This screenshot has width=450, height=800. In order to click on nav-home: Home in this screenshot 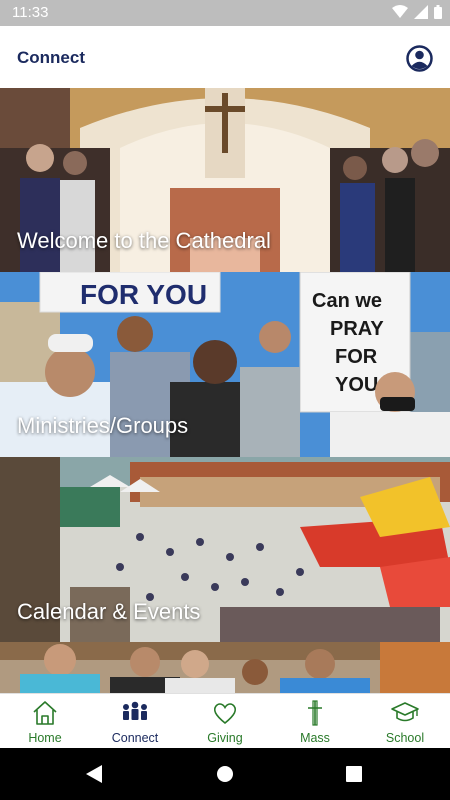, I will do `click(45, 721)`.